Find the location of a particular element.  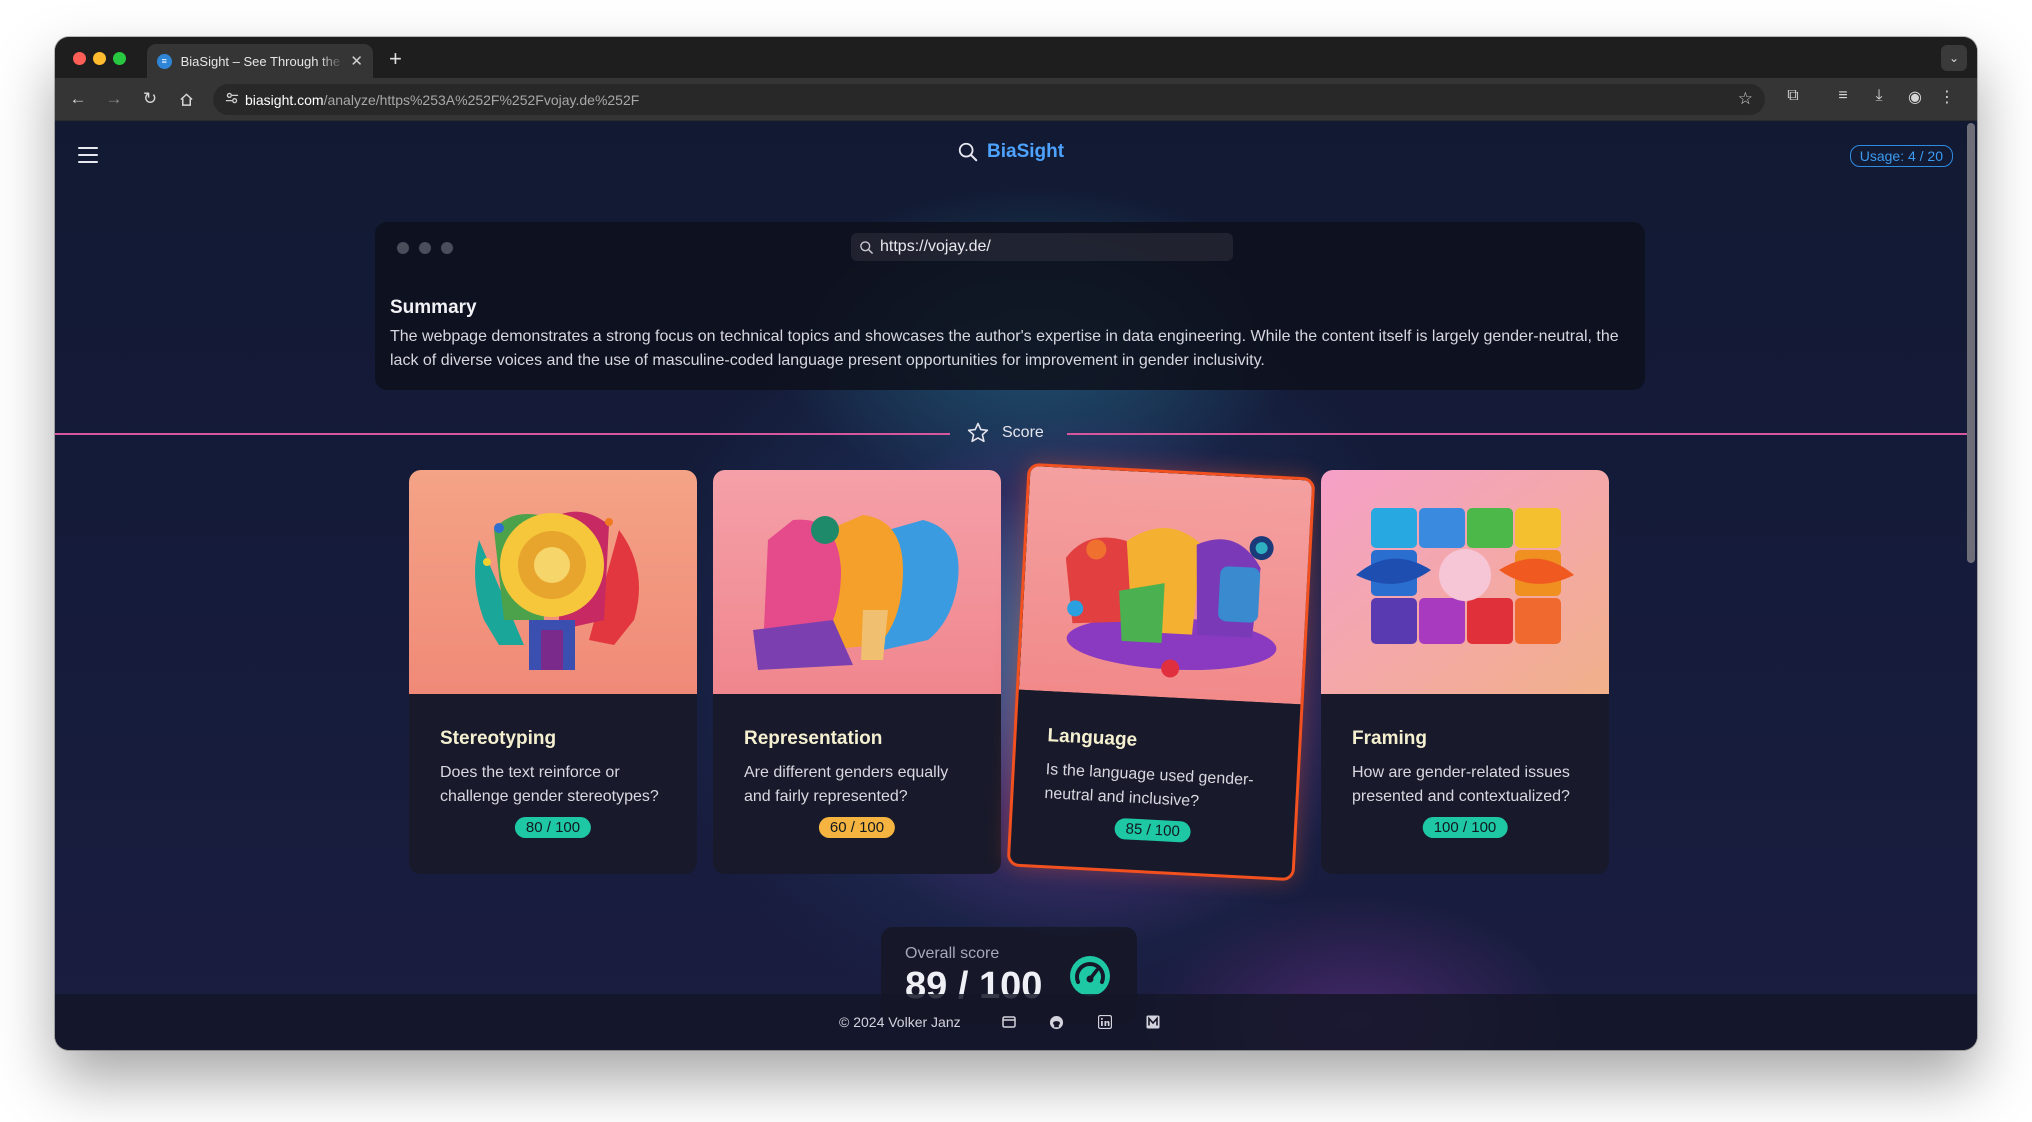

url-host: biasight.com is located at coordinates (284, 99).